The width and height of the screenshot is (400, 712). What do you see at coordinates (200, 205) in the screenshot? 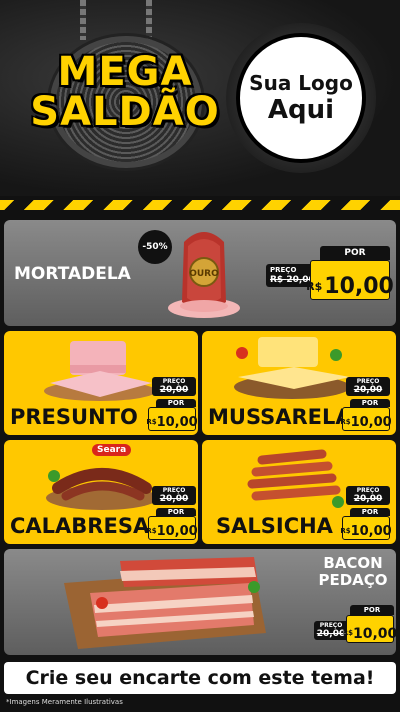
I see `caution-stripes` at bounding box center [200, 205].